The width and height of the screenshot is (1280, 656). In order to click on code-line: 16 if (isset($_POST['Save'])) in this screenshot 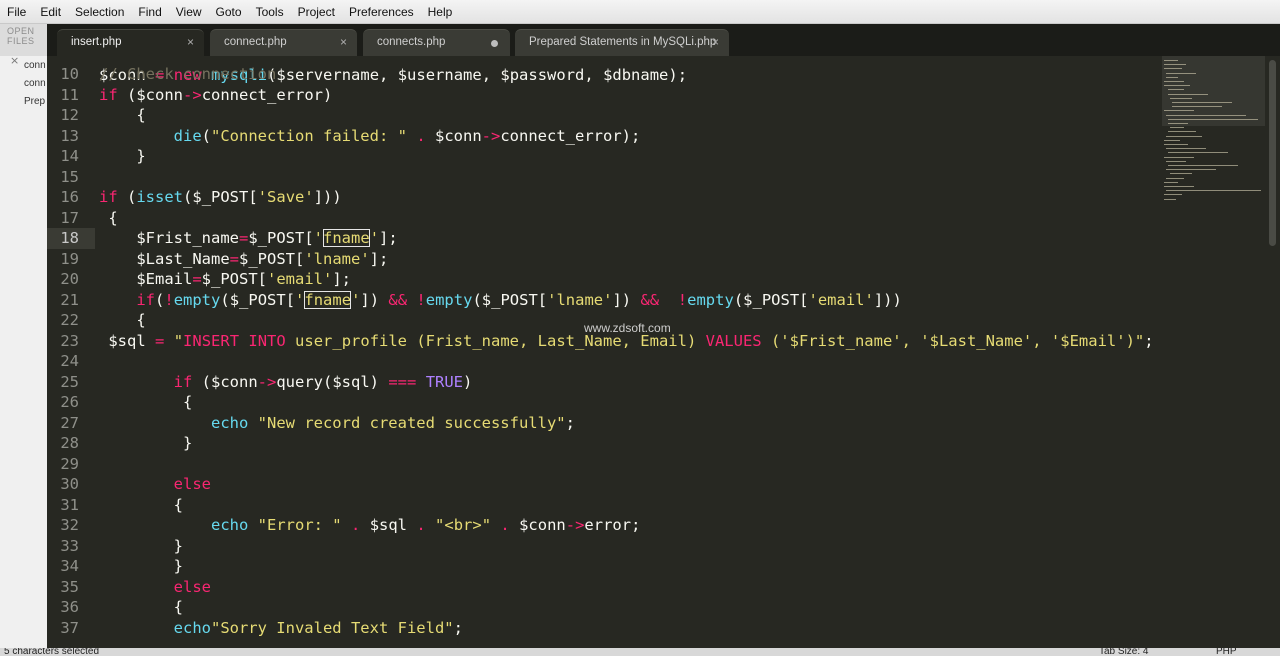, I will do `click(604, 197)`.